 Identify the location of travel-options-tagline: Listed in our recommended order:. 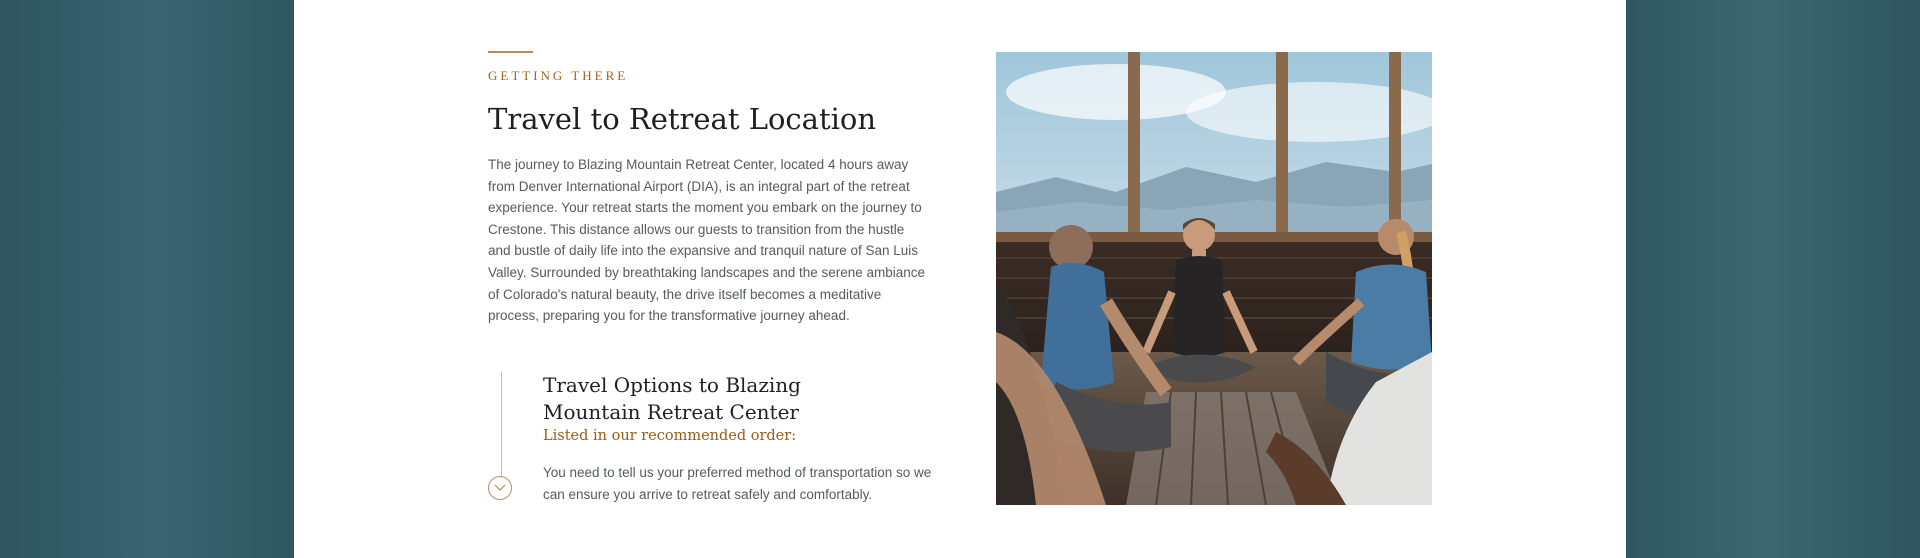
(670, 436).